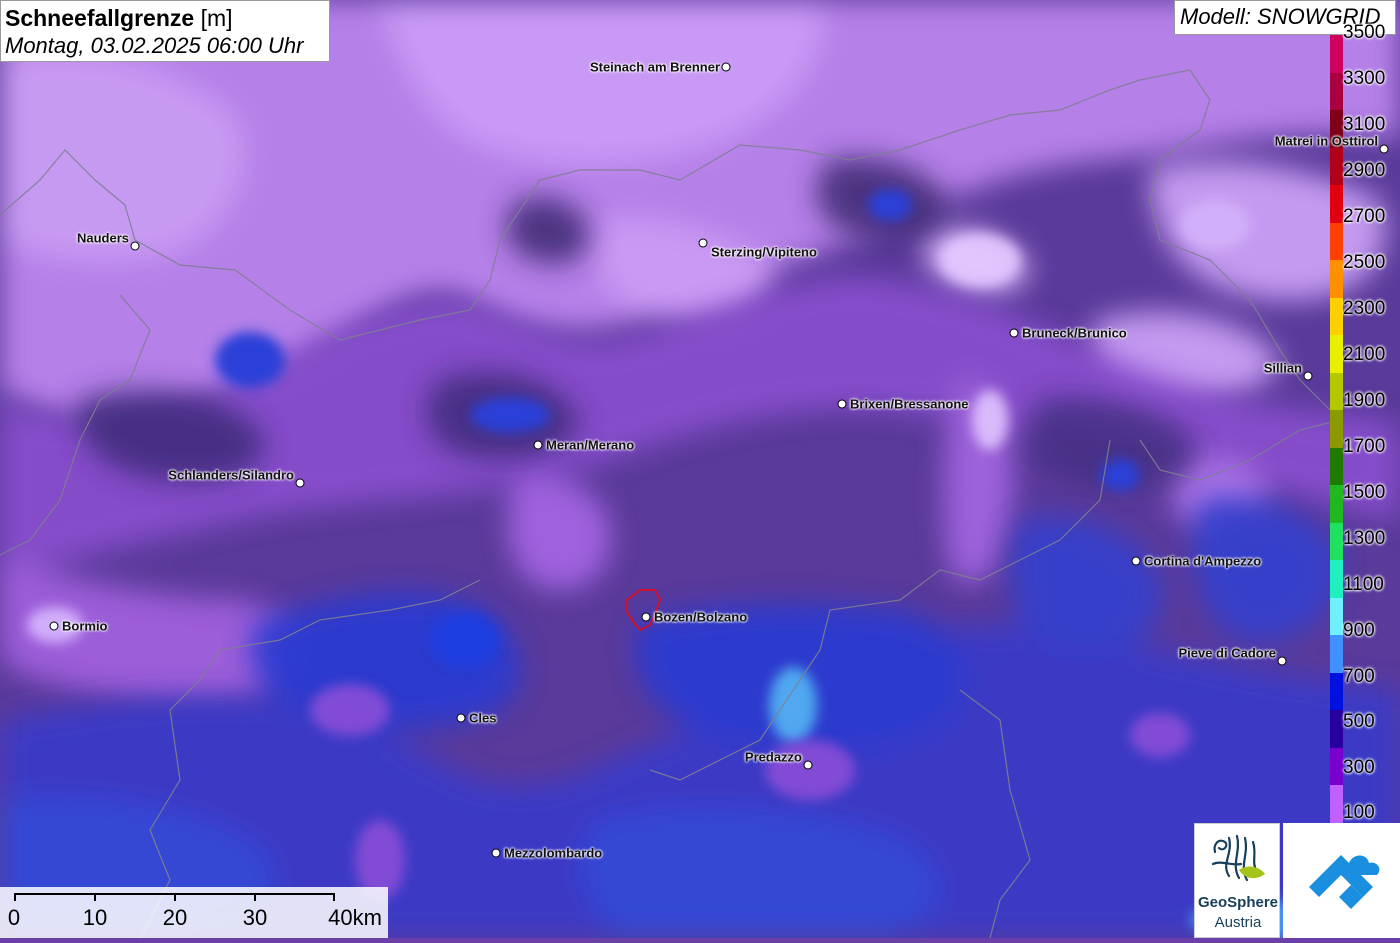 The width and height of the screenshot is (1400, 943). What do you see at coordinates (1364, 216) in the screenshot?
I see `legend-label: 2700` at bounding box center [1364, 216].